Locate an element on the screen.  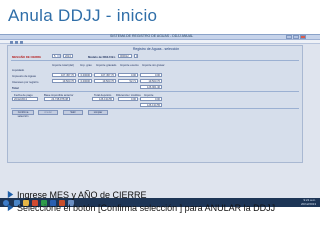
table-cell: 52,71 is located at coordinates (128, 81).